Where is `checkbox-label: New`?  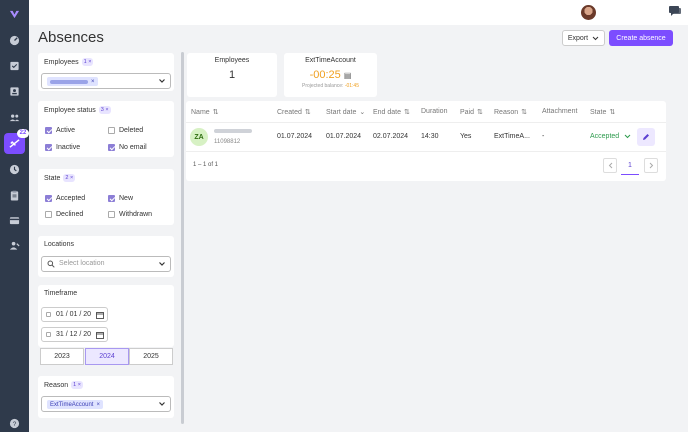
checkbox-label: New is located at coordinates (126, 198).